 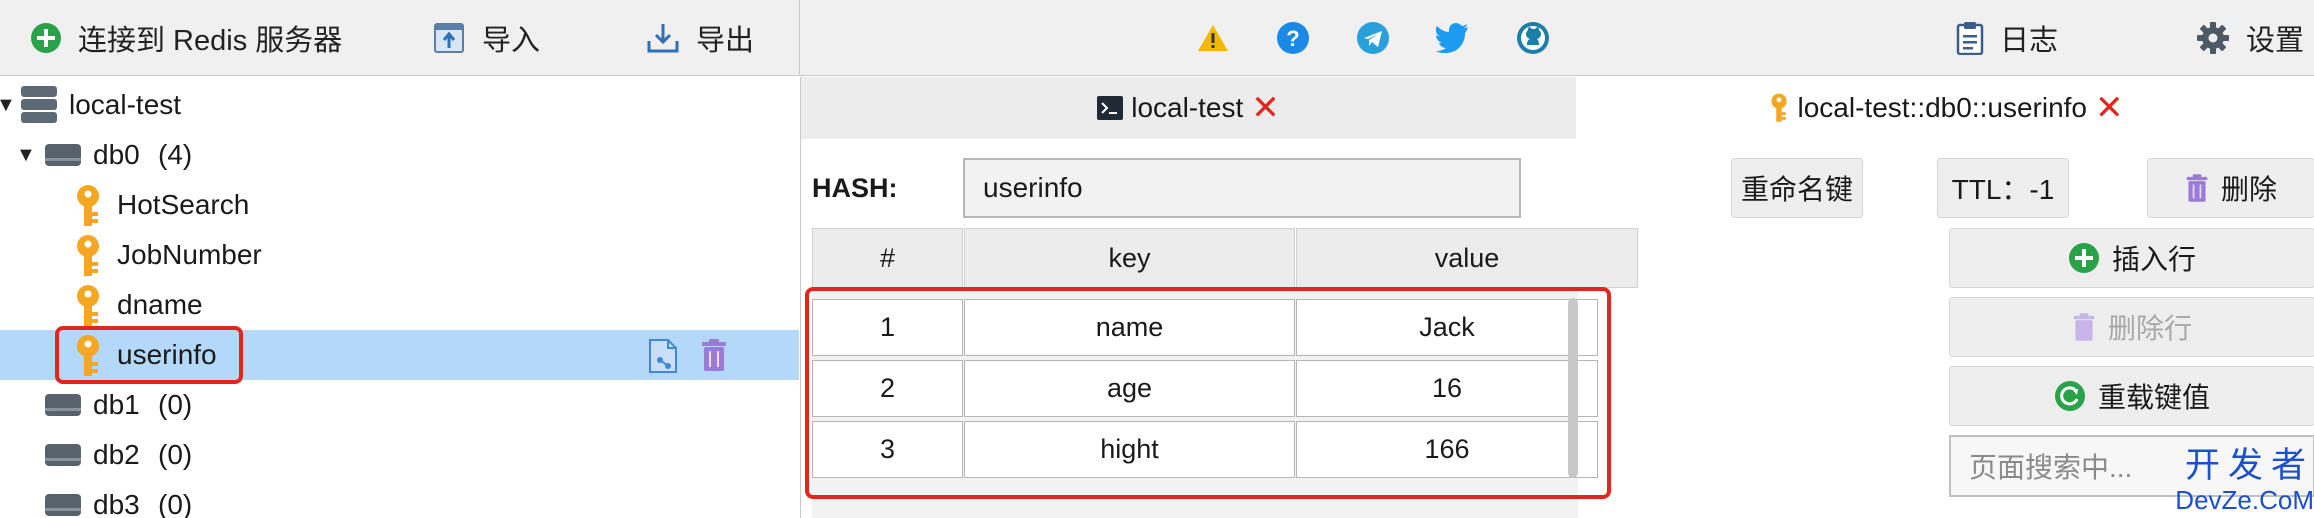 What do you see at coordinates (1157, 38) in the screenshot?
I see `toolbar: 连接到 Redis 服务器 导入 导出 ? 日志 设置` at bounding box center [1157, 38].